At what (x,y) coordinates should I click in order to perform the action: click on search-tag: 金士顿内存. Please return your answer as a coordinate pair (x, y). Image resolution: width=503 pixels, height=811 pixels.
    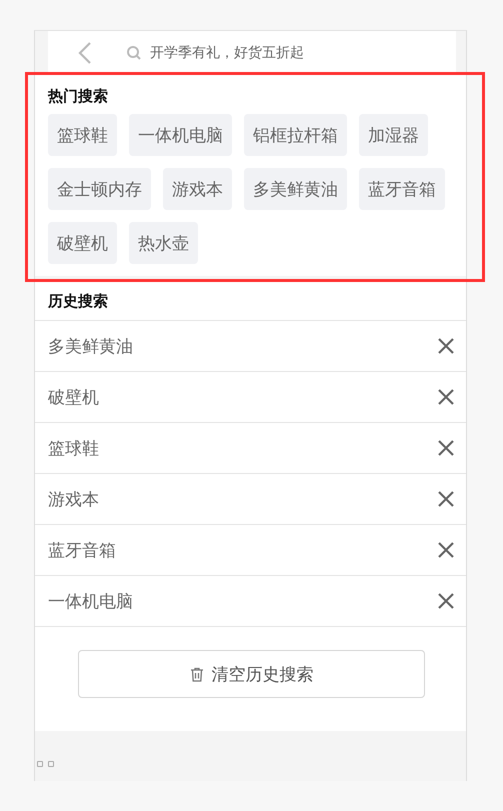
    Looking at the image, I should click on (99, 189).